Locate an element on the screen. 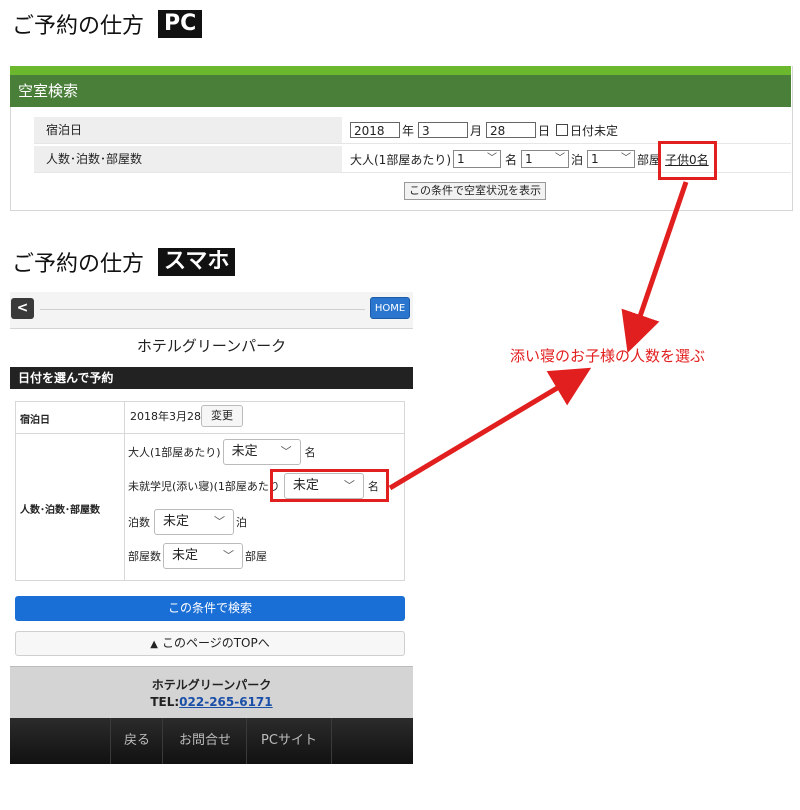  annotation-text: 添い寝のお子様の人数を選ぶ is located at coordinates (608, 356).